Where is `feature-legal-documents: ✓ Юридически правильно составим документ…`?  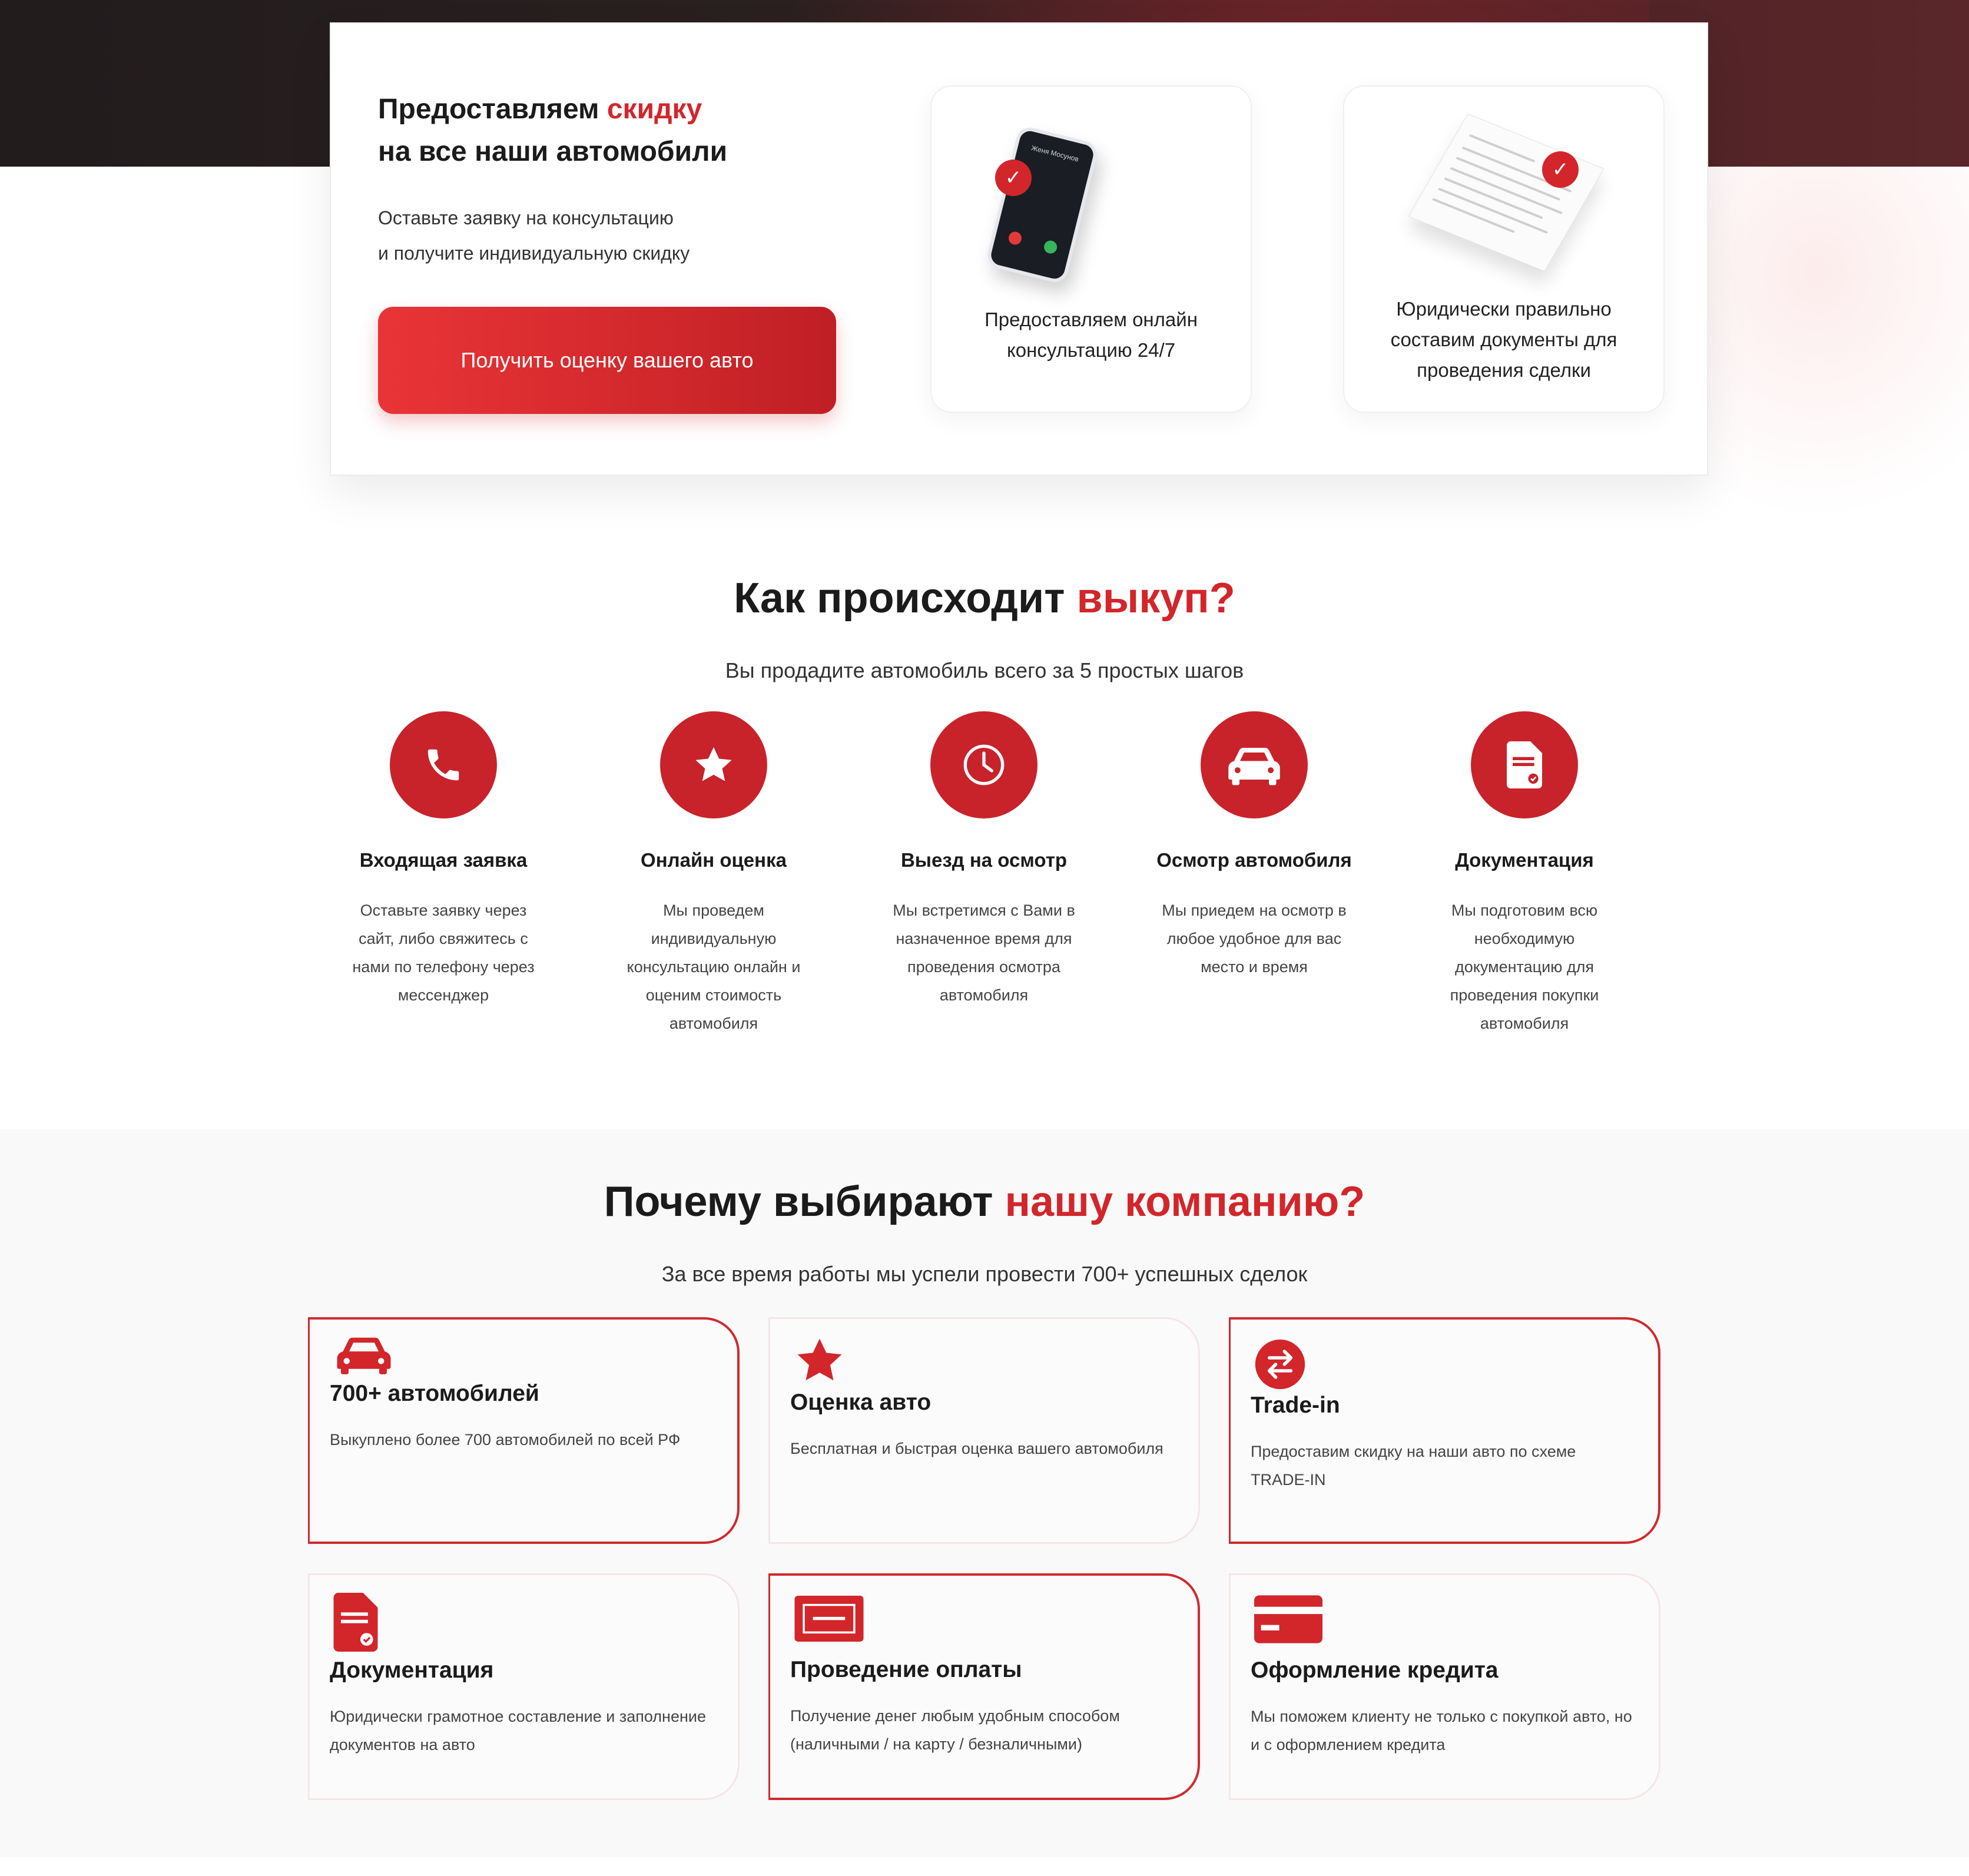
feature-legal-documents: ✓ Юридически правильно составим документ… is located at coordinates (1504, 249).